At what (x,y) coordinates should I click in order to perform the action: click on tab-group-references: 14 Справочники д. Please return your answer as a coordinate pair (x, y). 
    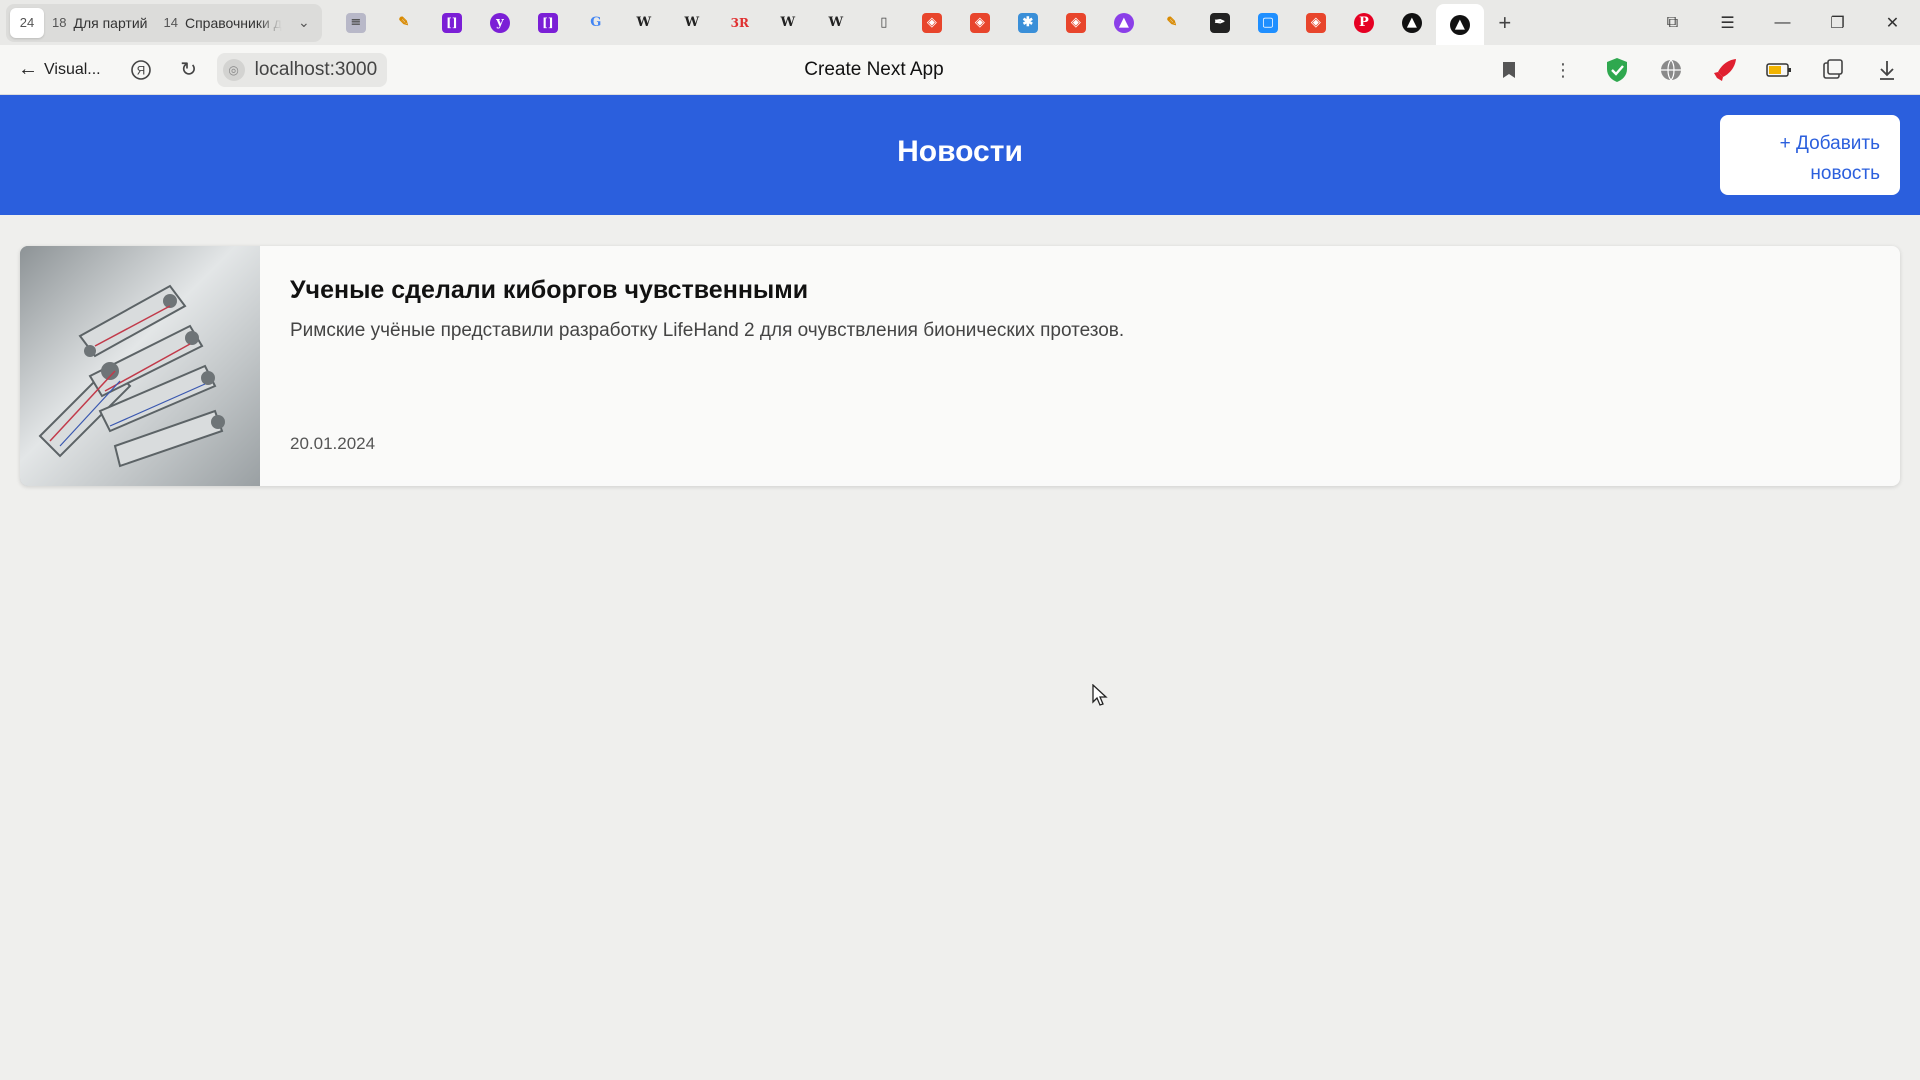
    Looking at the image, I should click on (223, 23).